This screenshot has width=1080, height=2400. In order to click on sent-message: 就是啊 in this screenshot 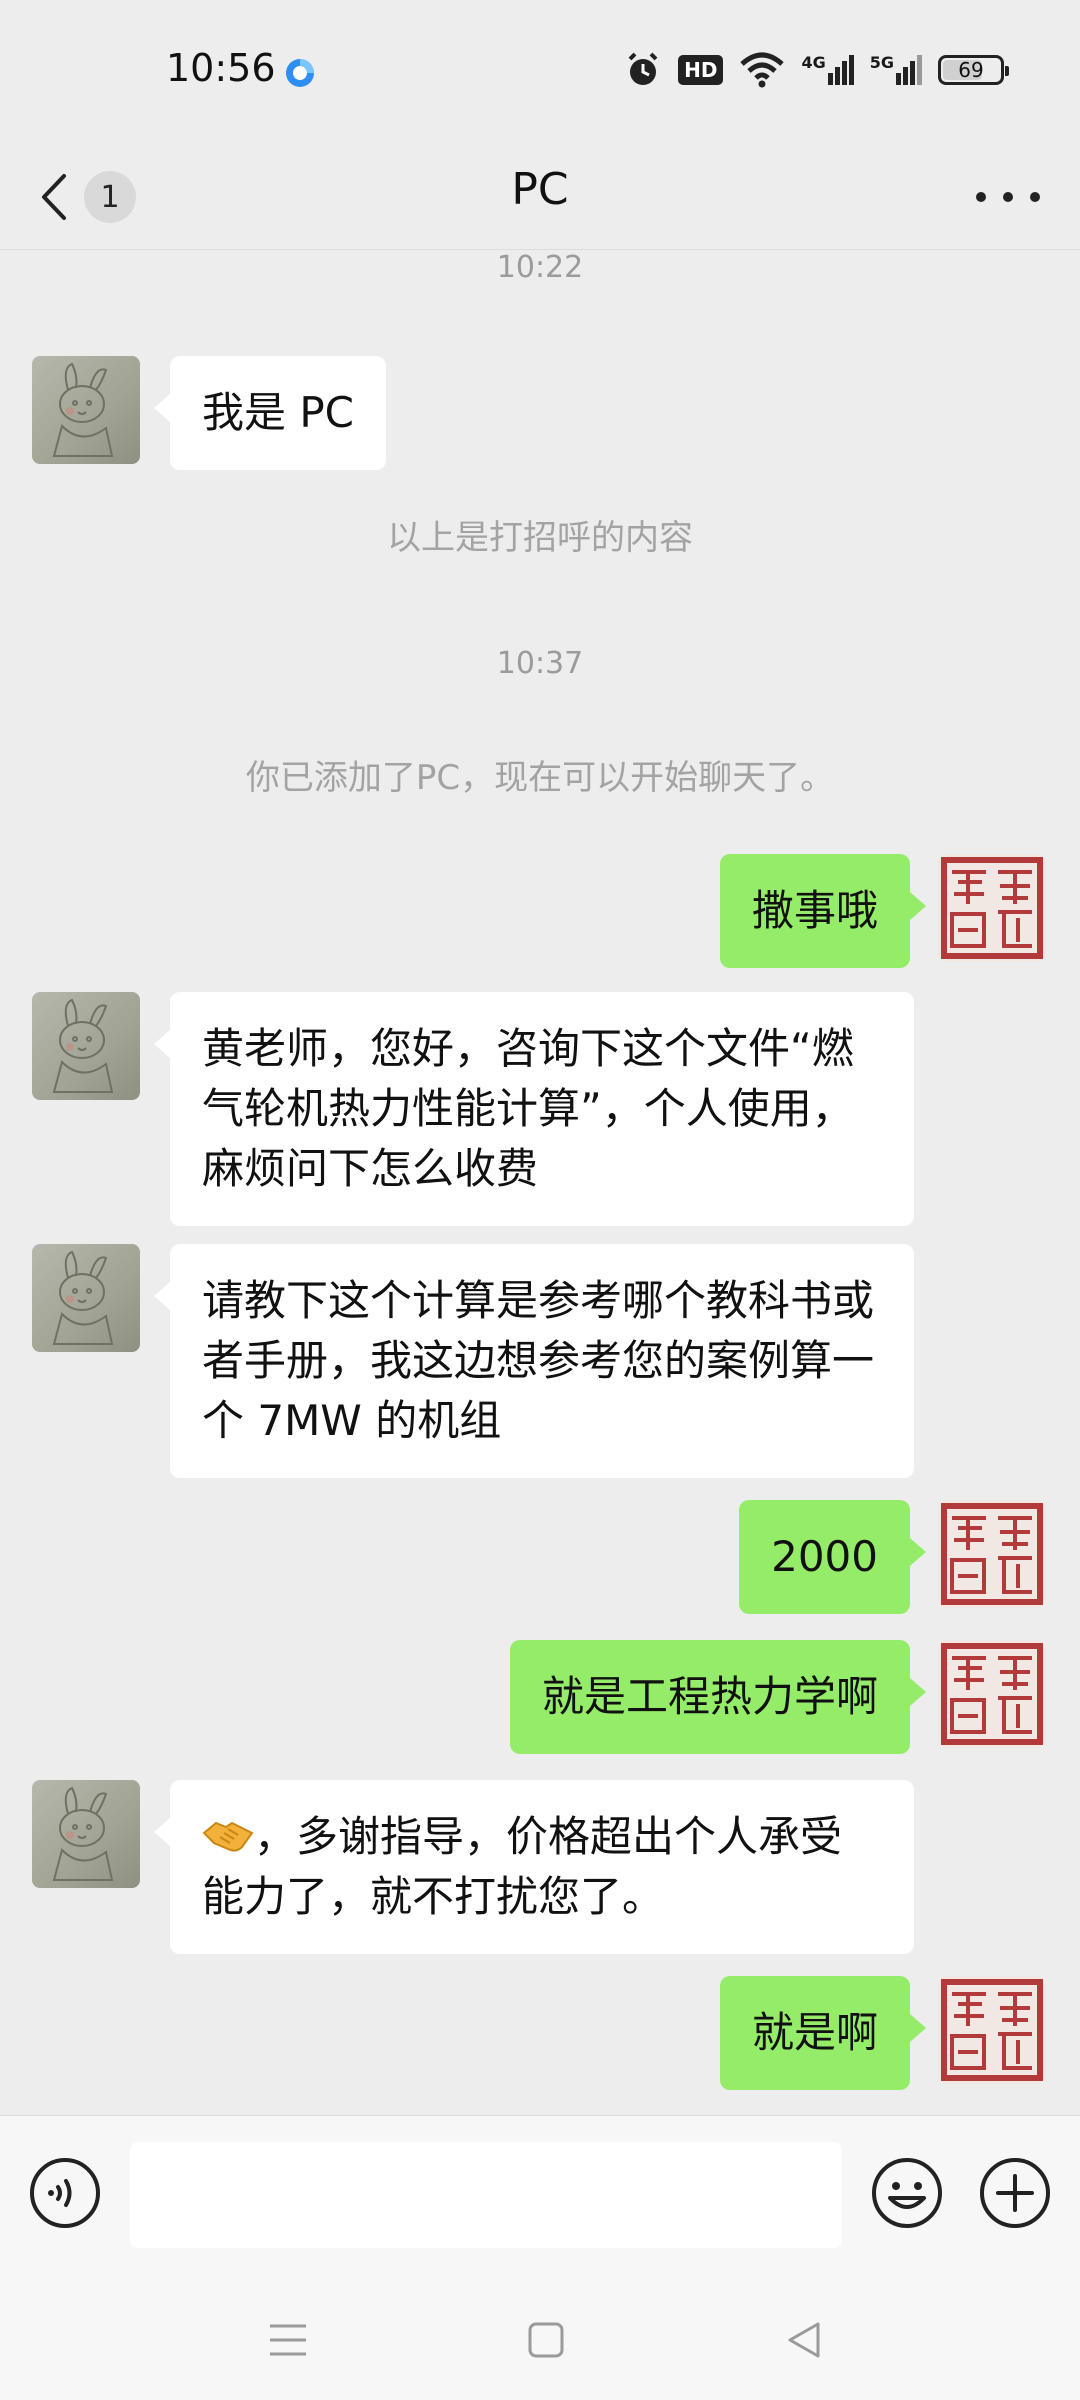, I will do `click(823, 2033)`.